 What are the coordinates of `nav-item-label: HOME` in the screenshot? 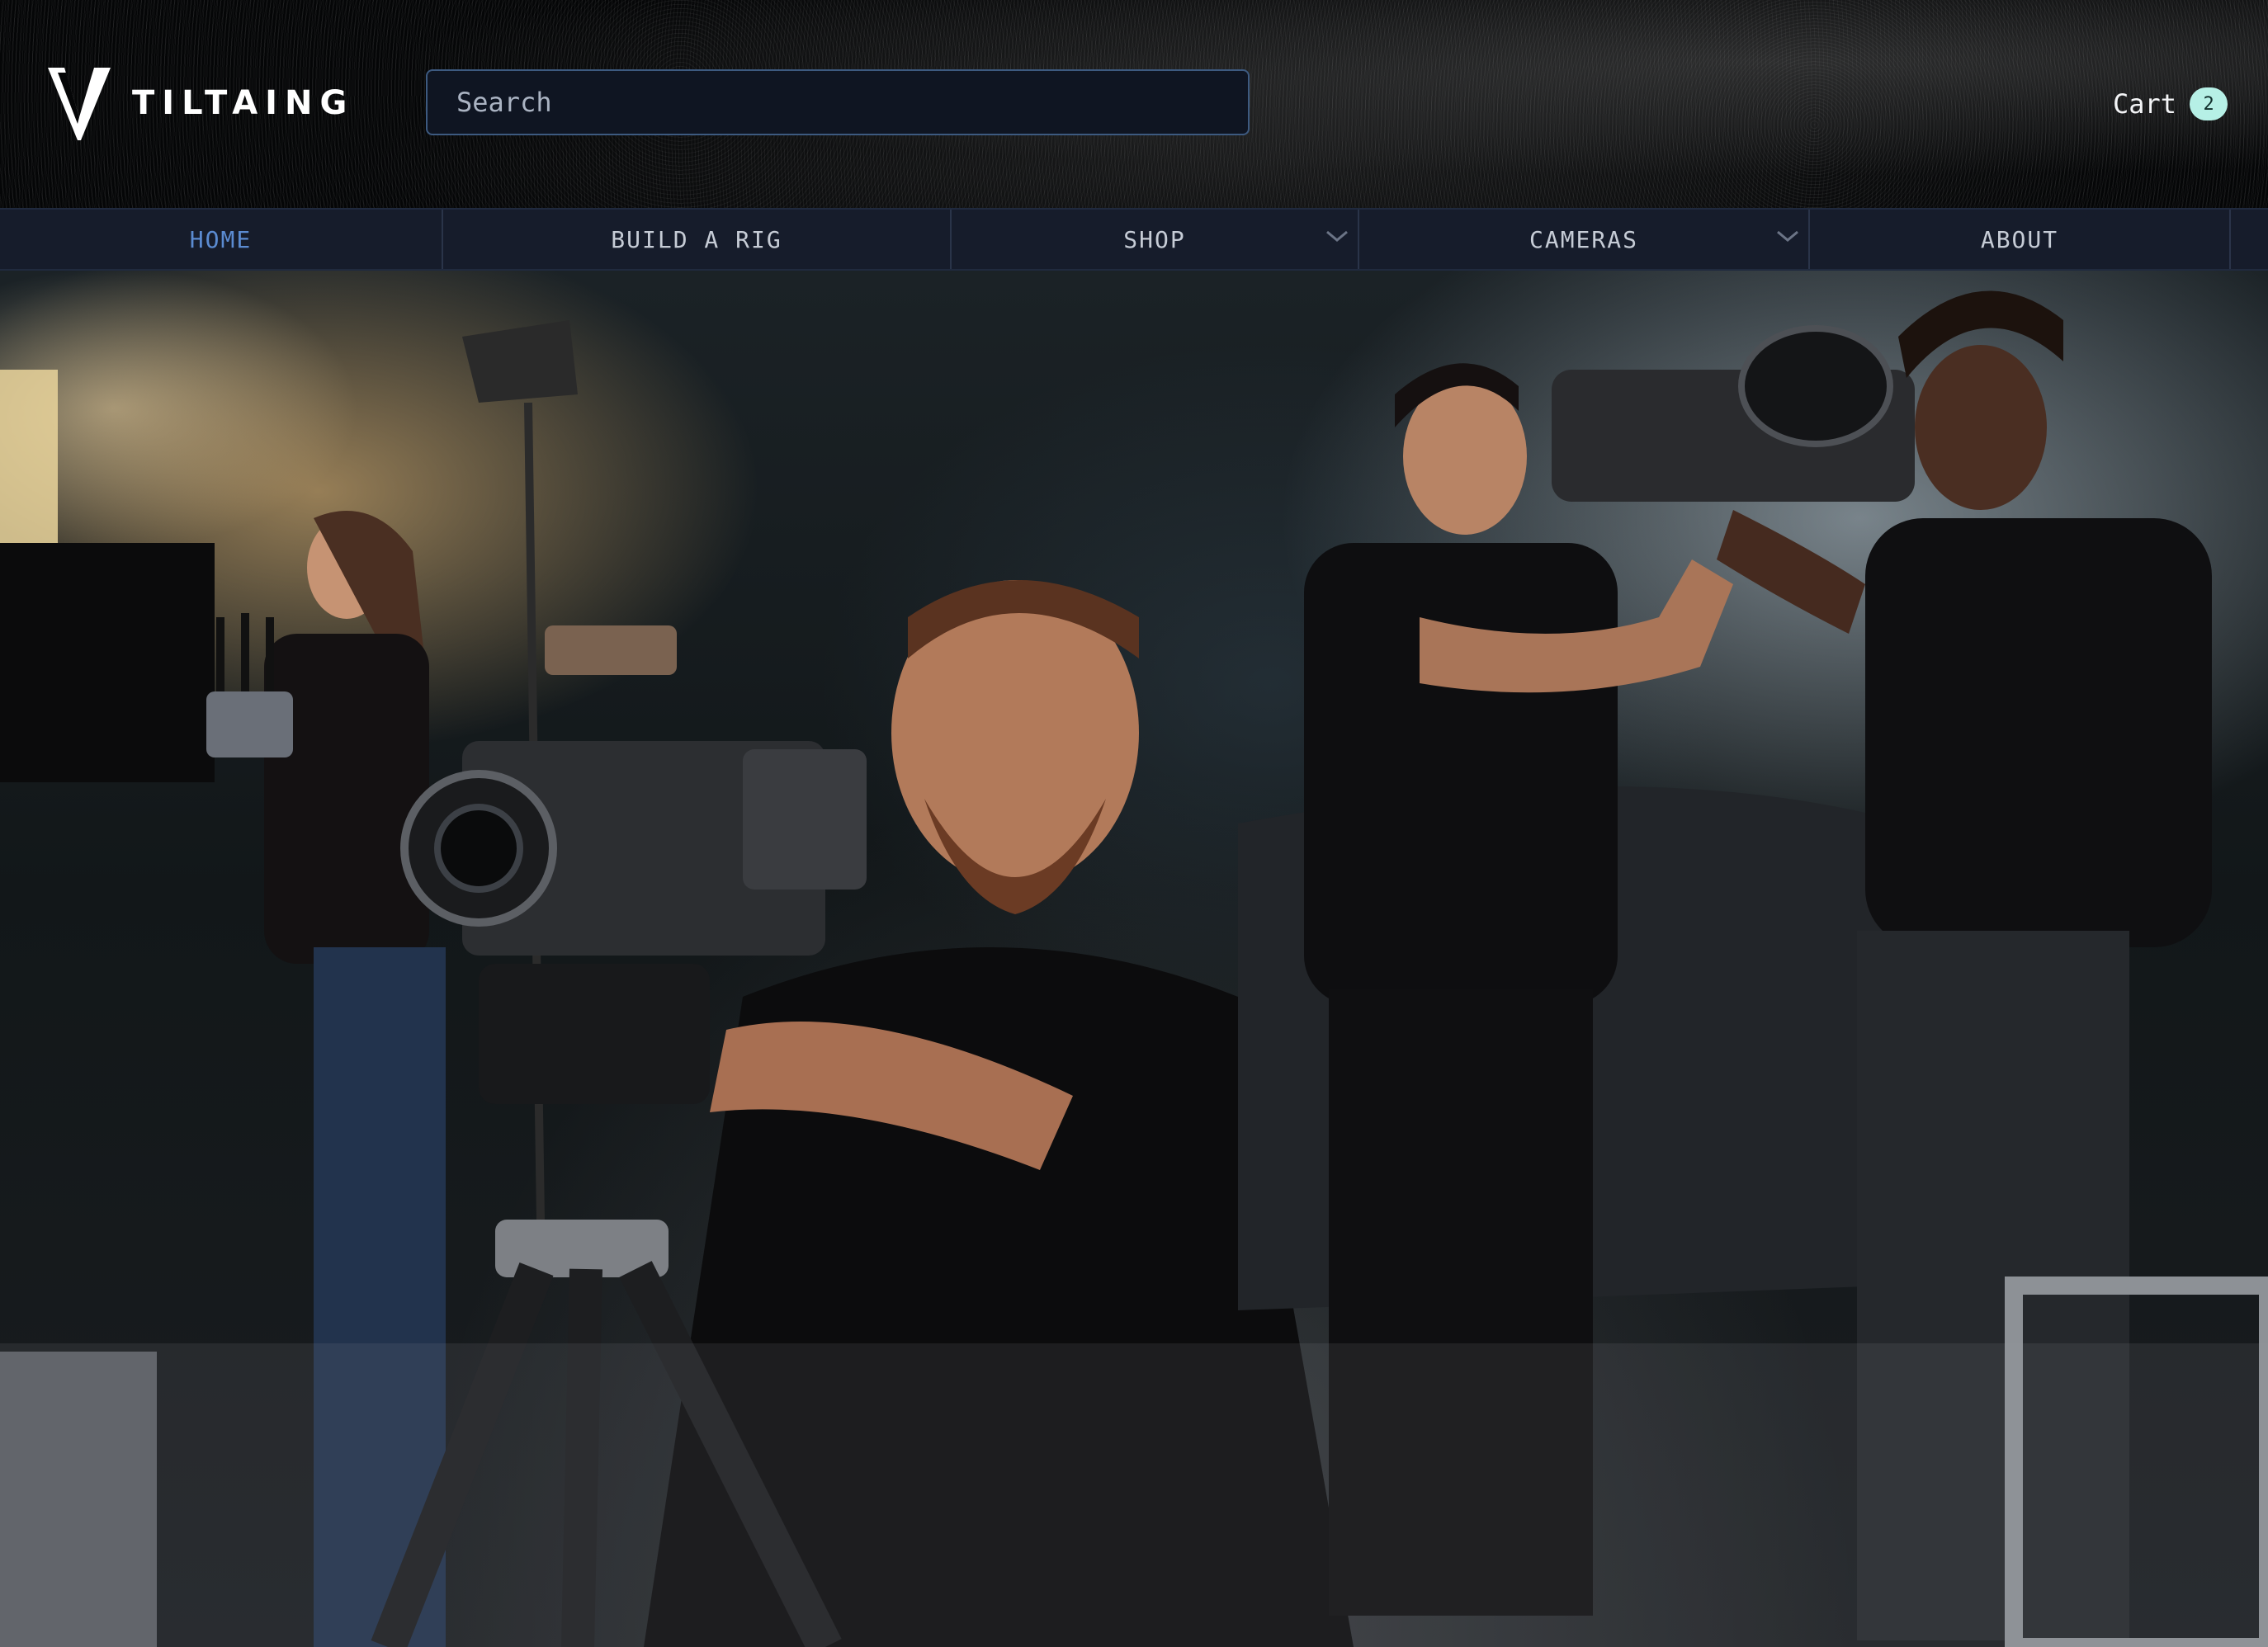 It's located at (221, 239).